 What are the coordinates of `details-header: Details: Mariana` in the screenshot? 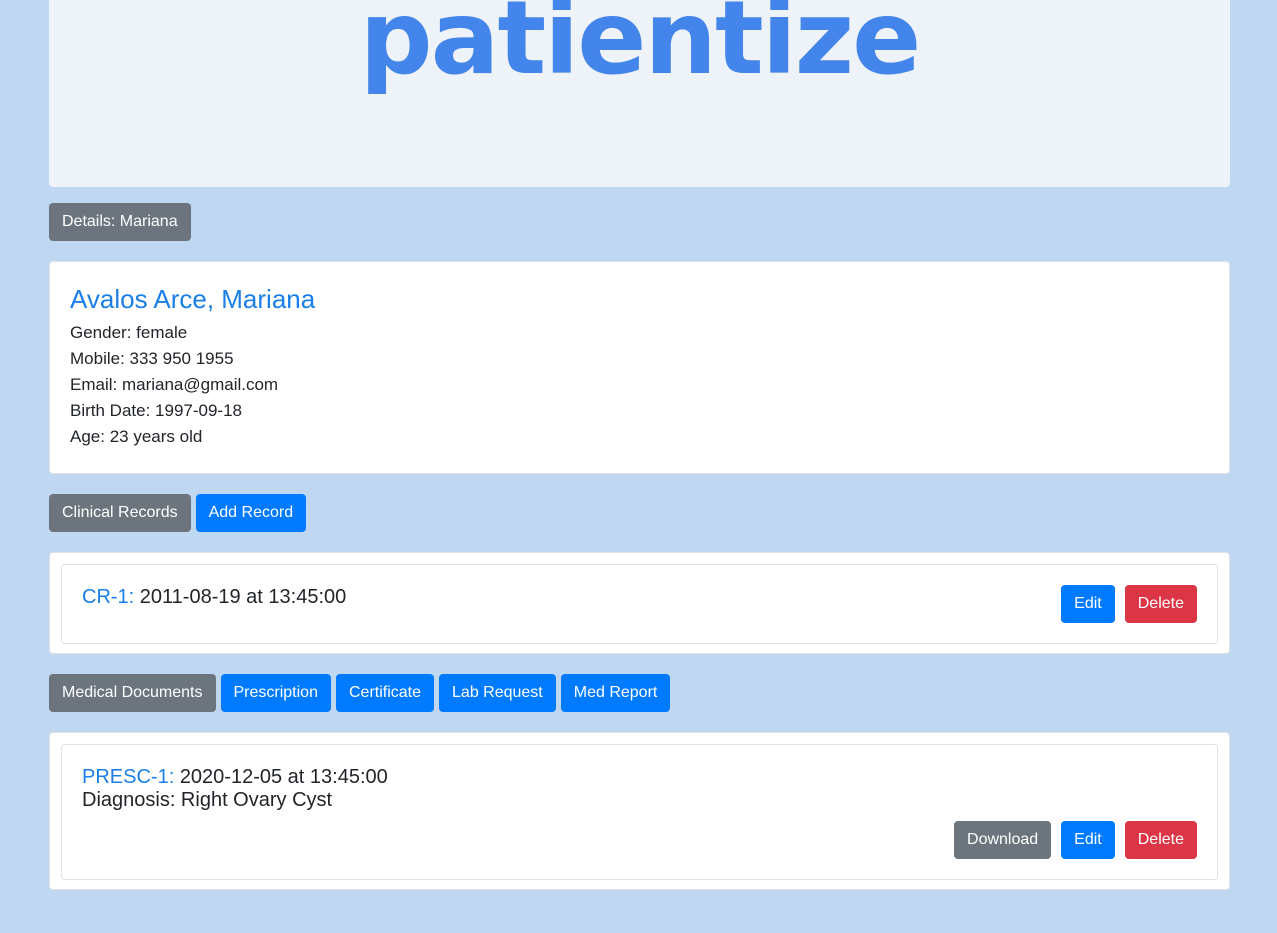 It's located at (120, 222).